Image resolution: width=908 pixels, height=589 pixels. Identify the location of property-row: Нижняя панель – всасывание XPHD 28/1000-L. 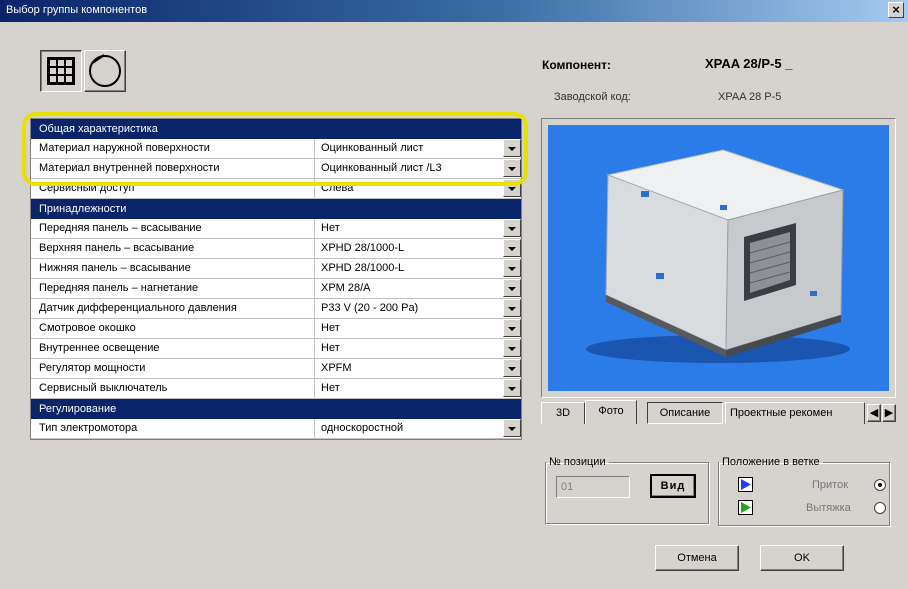
(276, 269).